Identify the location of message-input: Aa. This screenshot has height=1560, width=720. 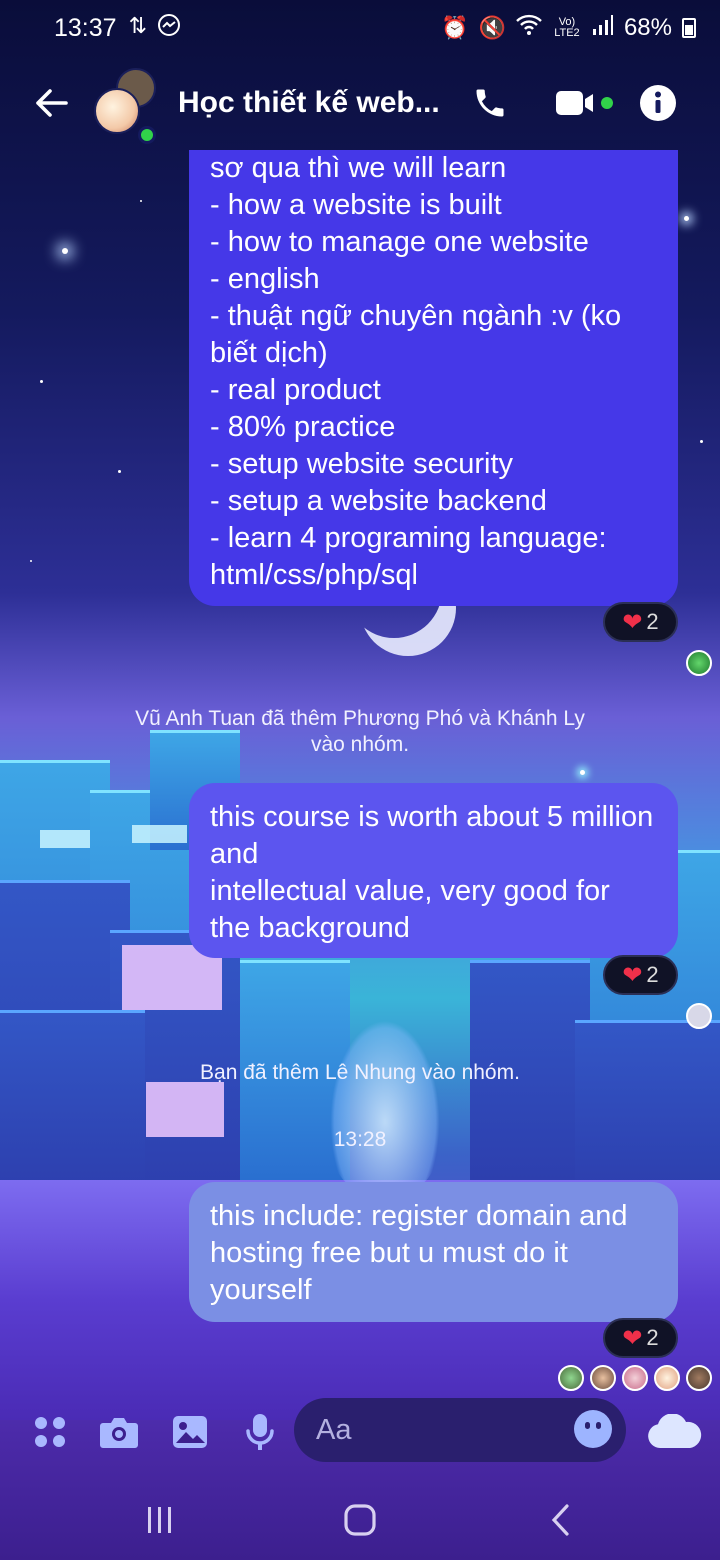
(460, 1430).